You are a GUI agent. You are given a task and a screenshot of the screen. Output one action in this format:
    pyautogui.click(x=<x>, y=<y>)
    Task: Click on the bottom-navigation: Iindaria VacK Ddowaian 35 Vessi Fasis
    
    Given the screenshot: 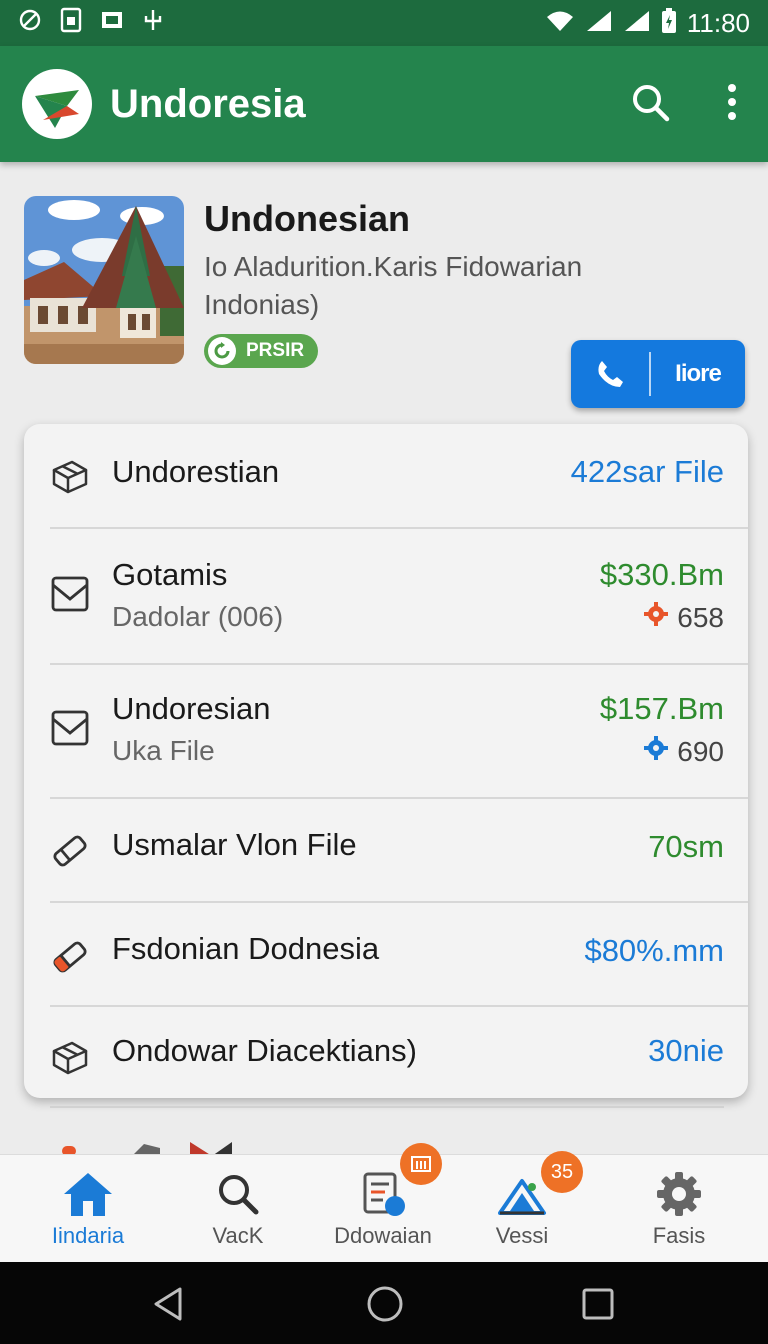 What is the action you would take?
    pyautogui.click(x=384, y=1203)
    